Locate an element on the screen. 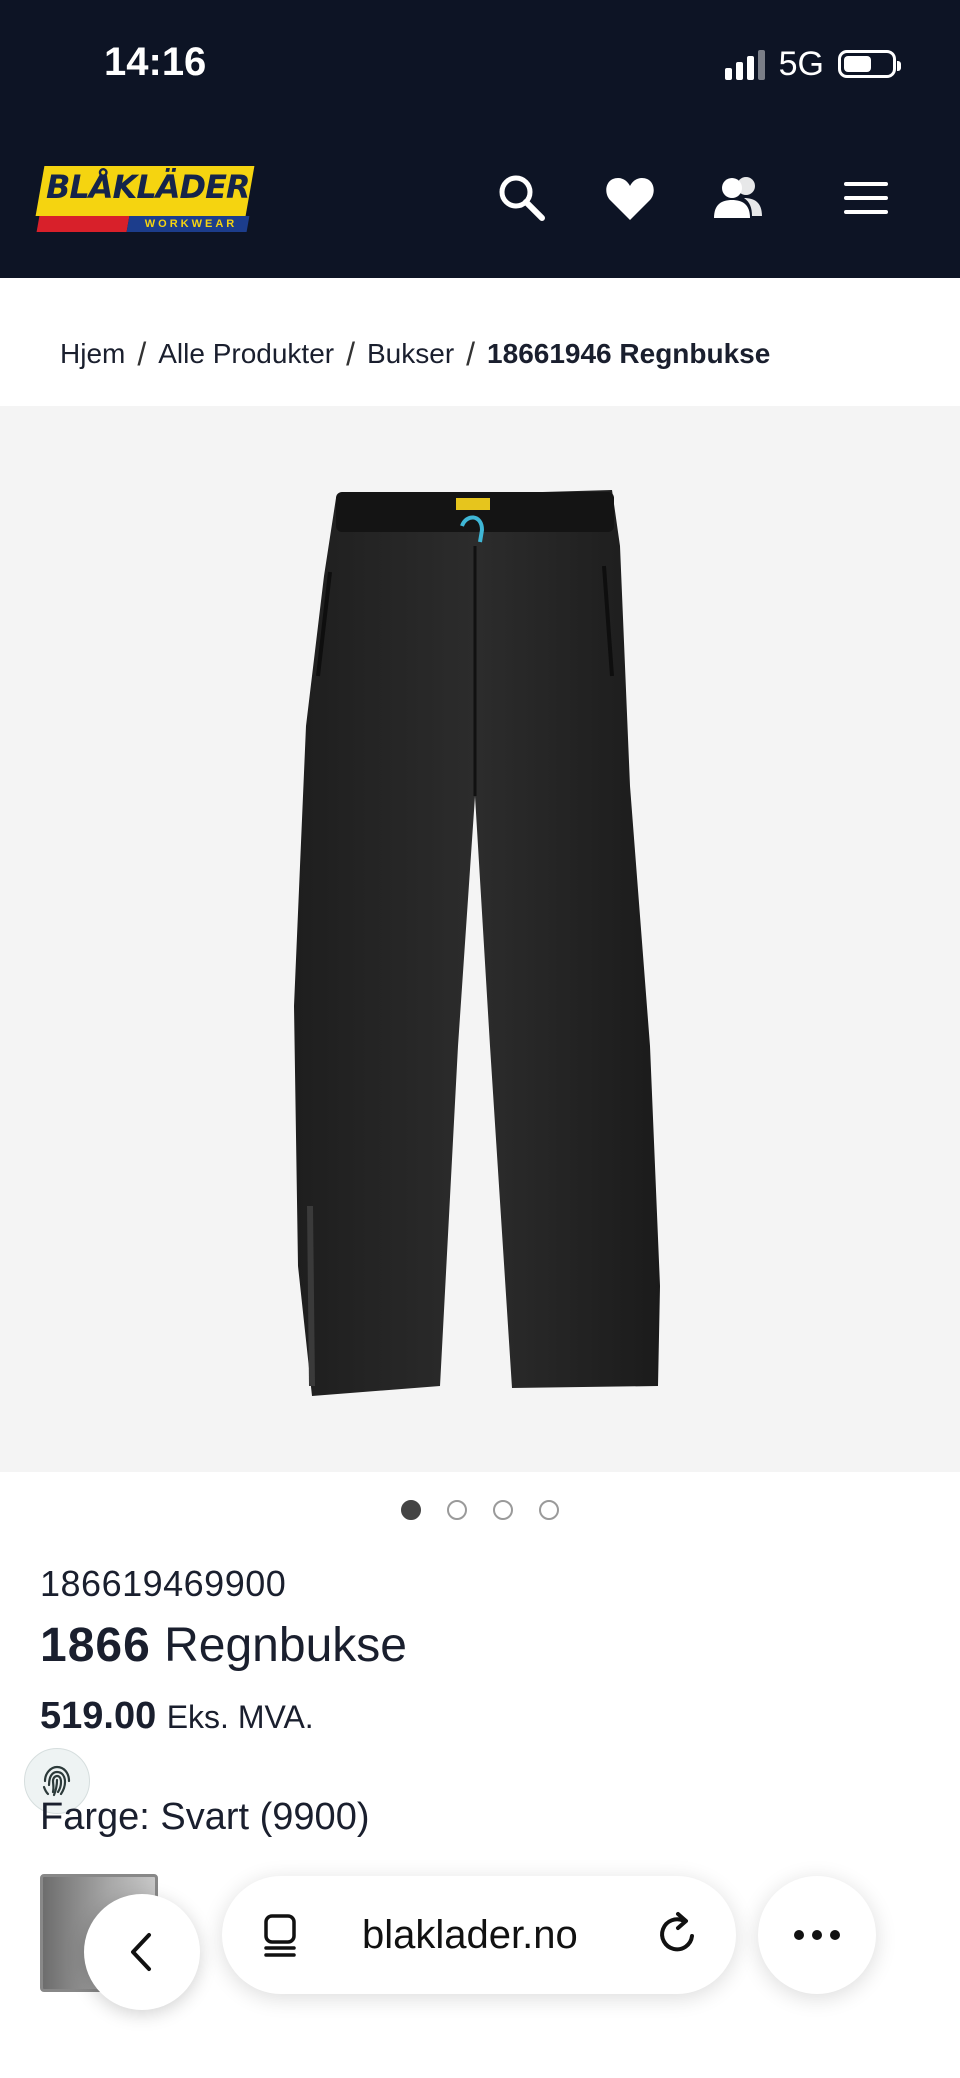 Image resolution: width=960 pixels, height=2078 pixels. product-model-number: 1866 is located at coordinates (95, 1645).